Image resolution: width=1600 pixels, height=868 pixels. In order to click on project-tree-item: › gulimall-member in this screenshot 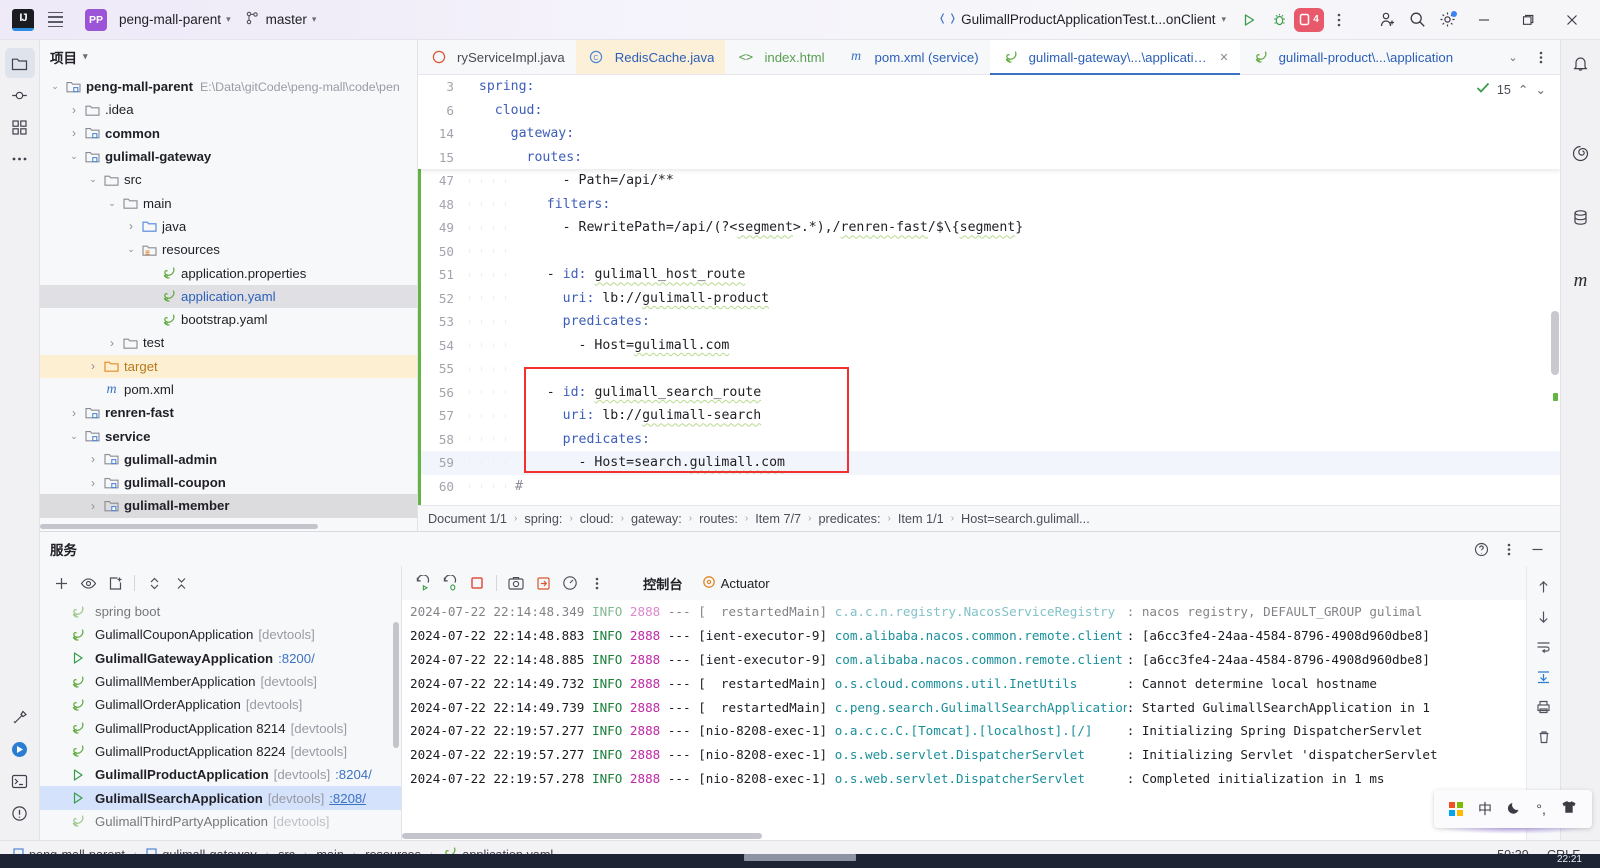, I will do `click(228, 506)`.